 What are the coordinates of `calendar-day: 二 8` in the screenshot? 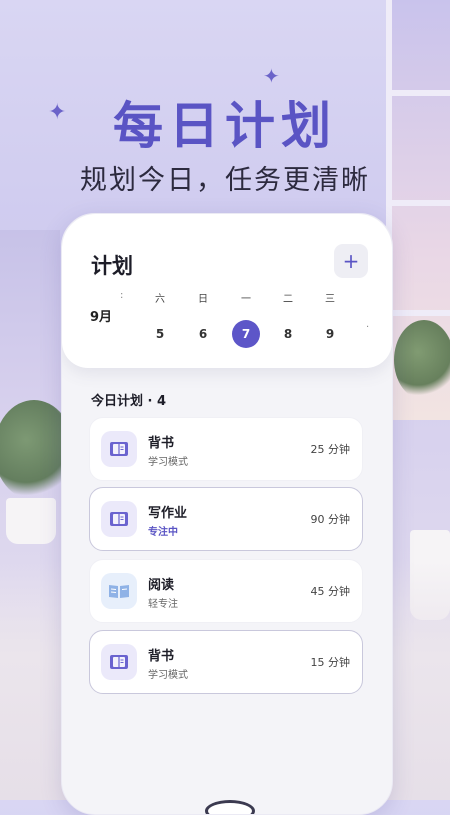 It's located at (288, 319).